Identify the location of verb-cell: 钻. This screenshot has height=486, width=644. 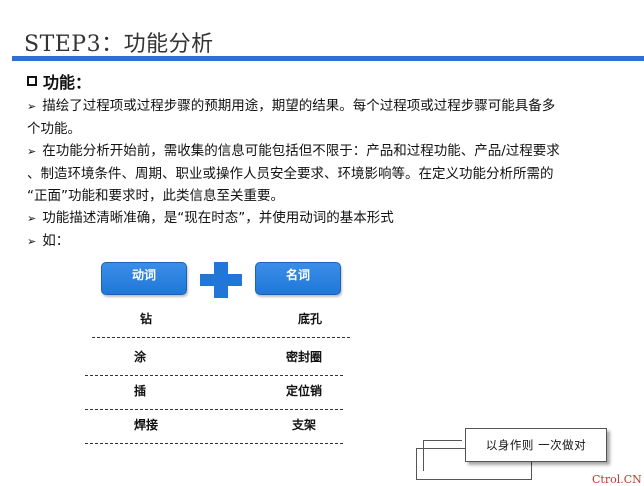
(146, 319).